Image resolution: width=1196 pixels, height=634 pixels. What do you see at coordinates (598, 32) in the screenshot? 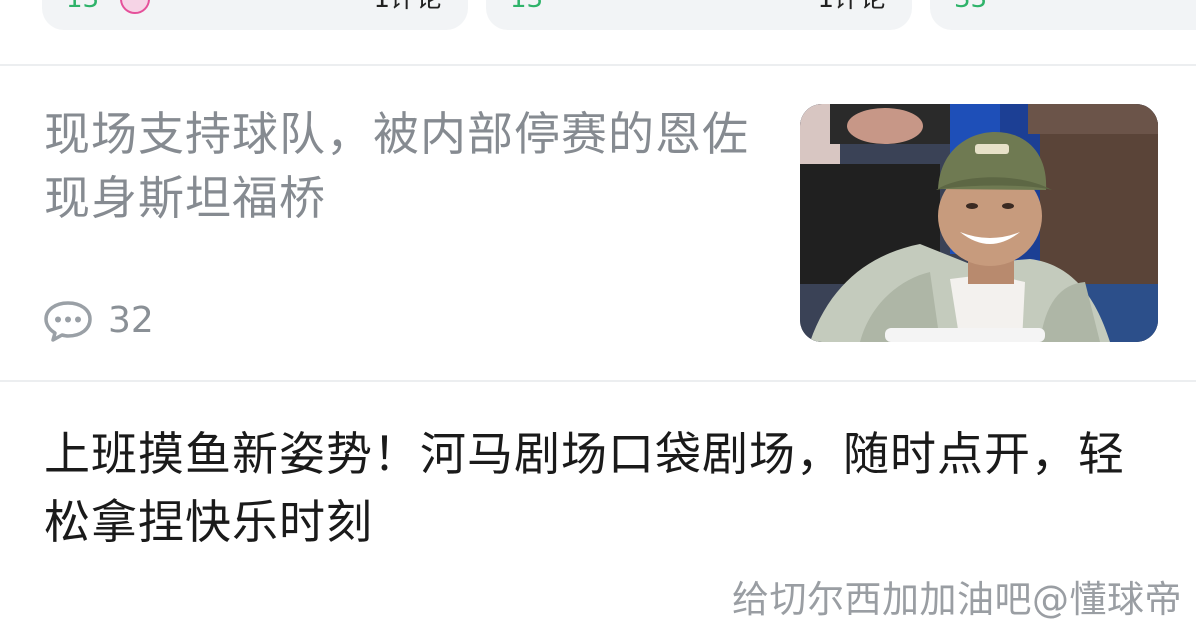
I see `previous-items-strip: 13 1评论 13 1评论 33` at bounding box center [598, 32].